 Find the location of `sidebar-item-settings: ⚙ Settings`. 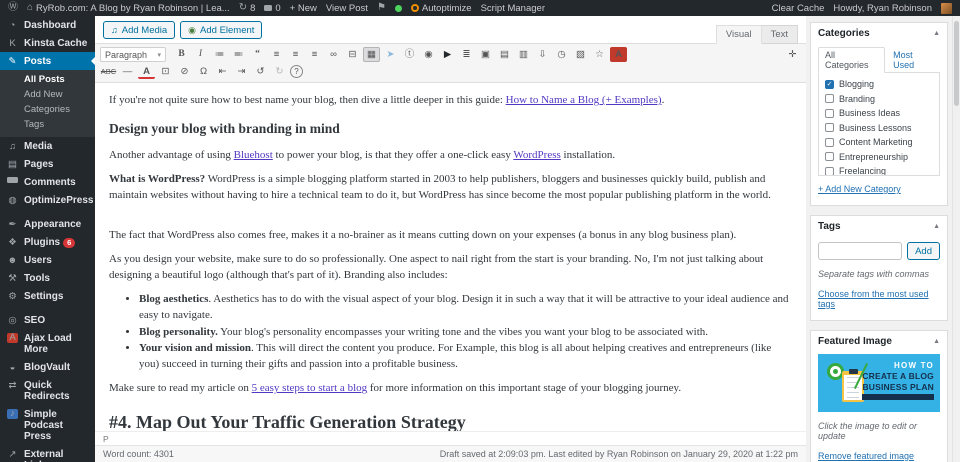

sidebar-item-settings: ⚙ Settings is located at coordinates (47, 296).